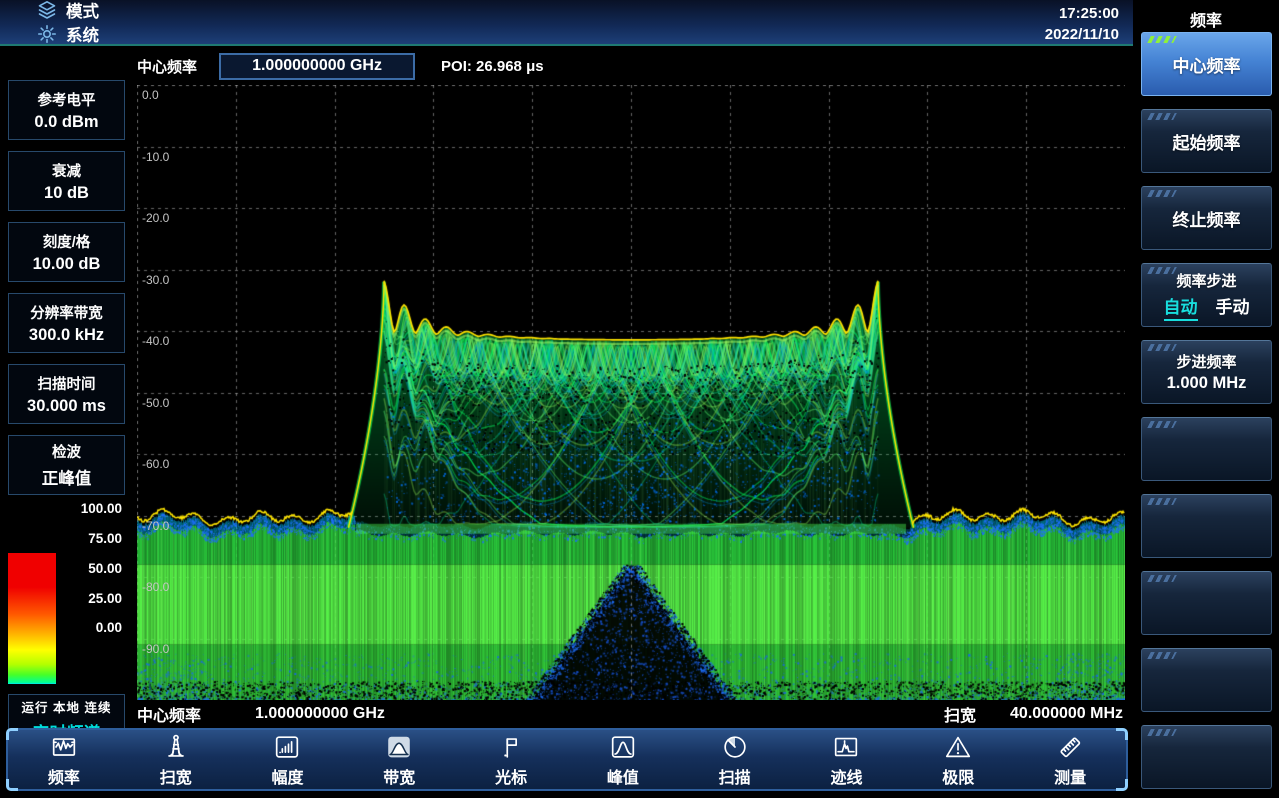 This screenshot has width=1279, height=798. I want to click on run-status-text: 运行 本地 连续, so click(66, 707).